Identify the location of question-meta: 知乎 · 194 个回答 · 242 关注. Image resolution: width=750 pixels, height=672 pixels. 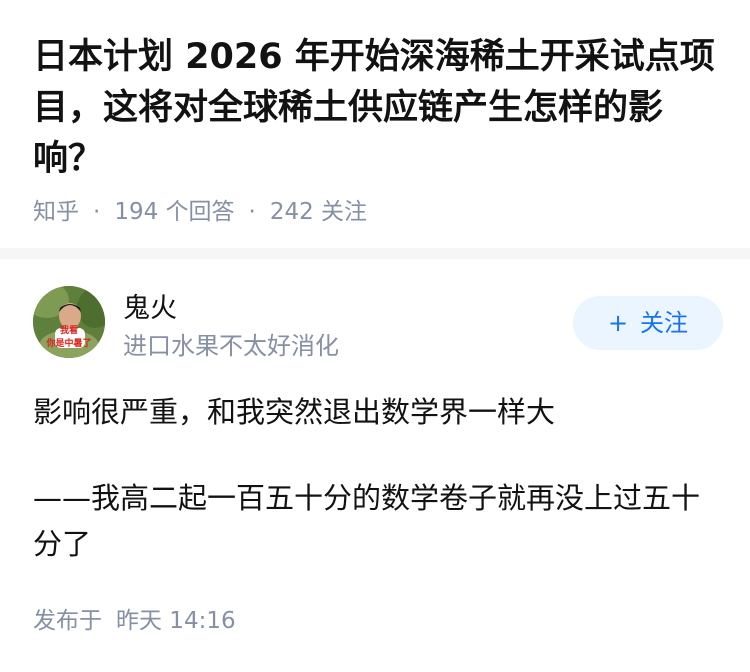
(200, 212).